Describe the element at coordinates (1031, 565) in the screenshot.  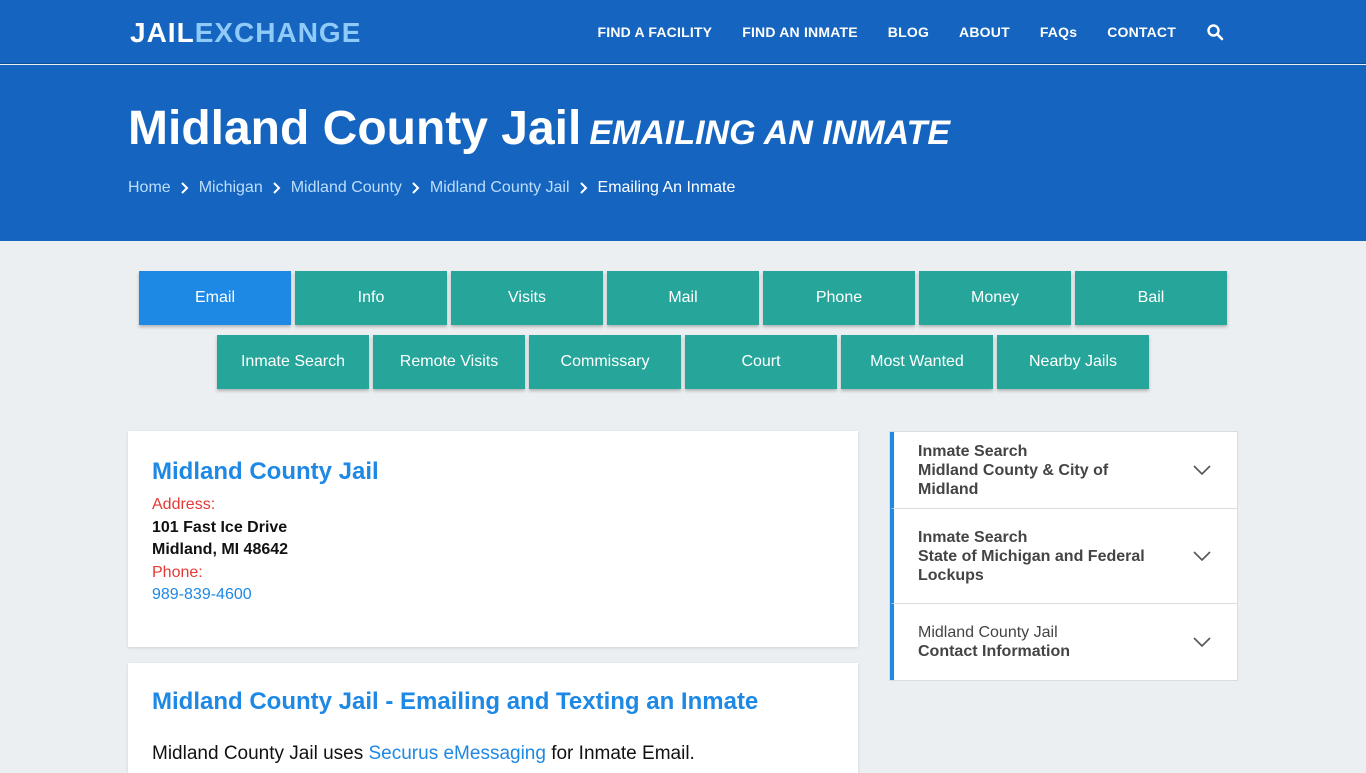
I see `sidebar-item-subtitle: State of Michigan and Federal Lockups` at that location.